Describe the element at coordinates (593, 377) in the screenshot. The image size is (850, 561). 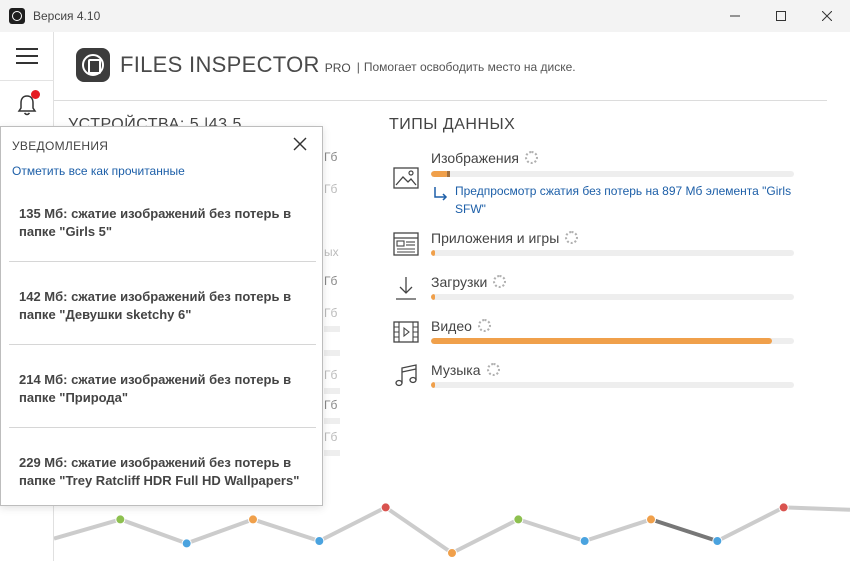
I see `data-type-music: Музыка` at that location.